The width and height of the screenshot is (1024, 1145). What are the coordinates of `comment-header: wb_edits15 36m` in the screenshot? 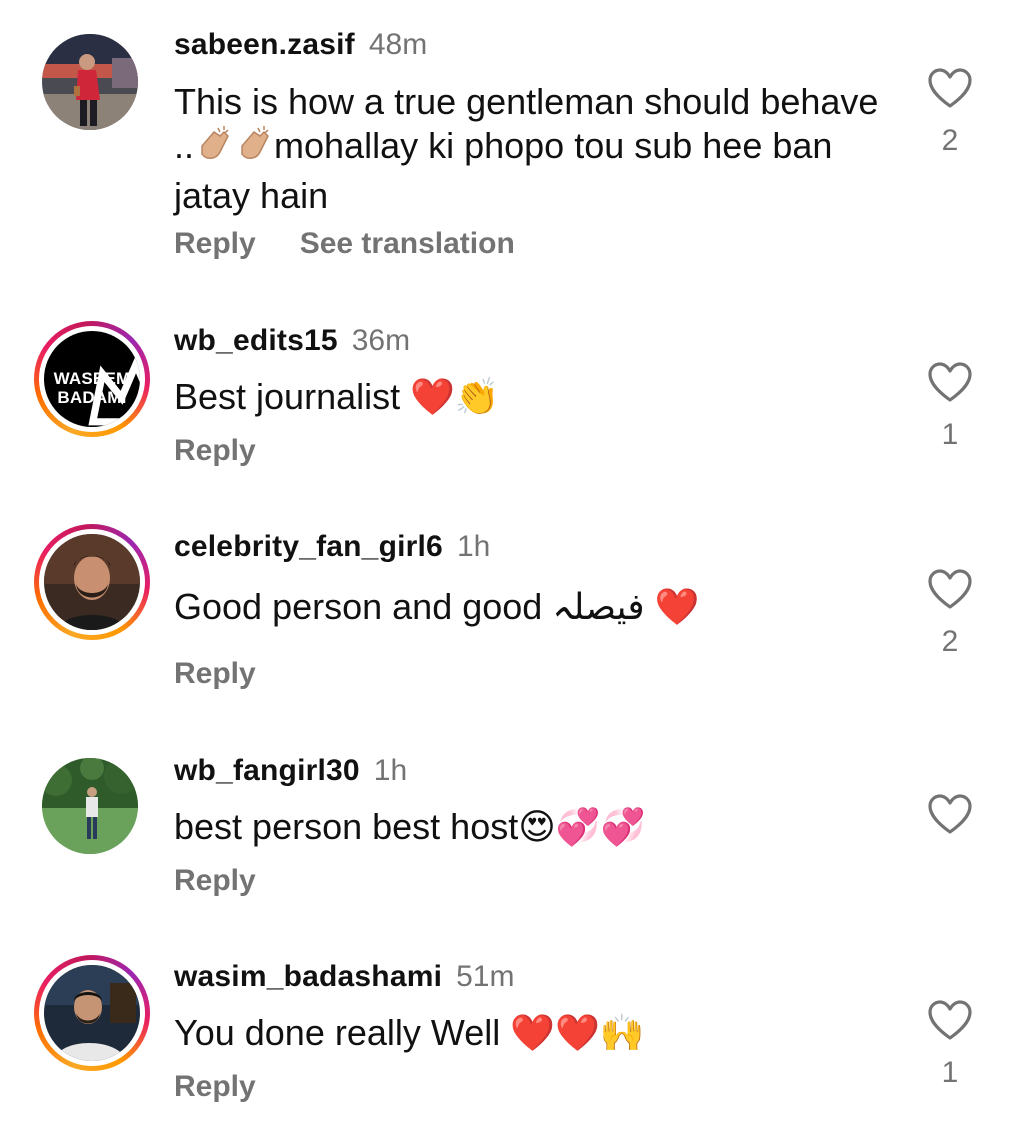 It's located at (292, 341).